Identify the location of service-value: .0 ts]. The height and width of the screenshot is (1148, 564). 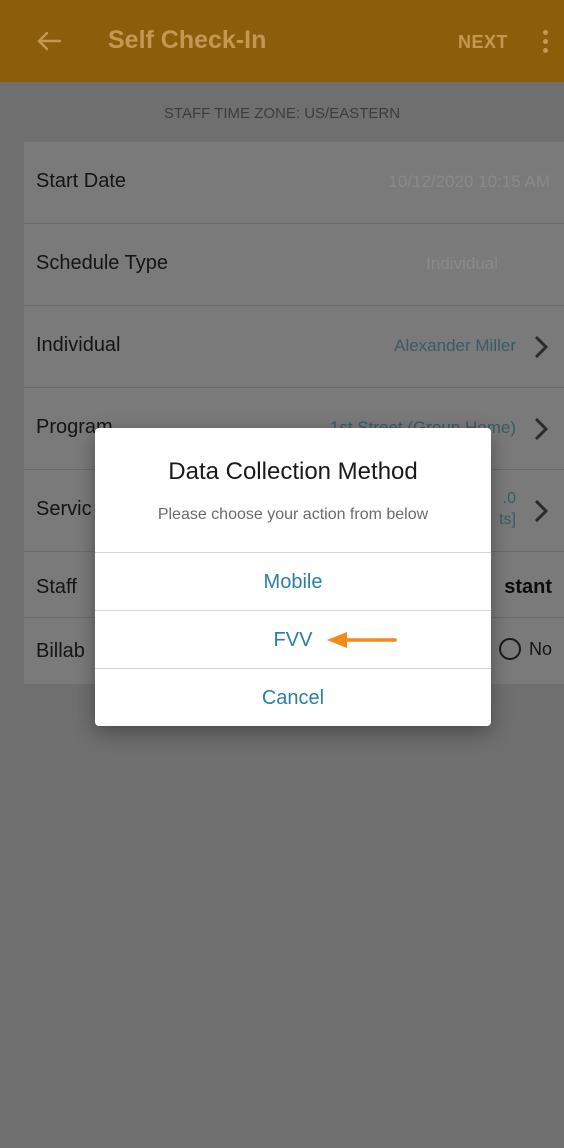
(507, 509).